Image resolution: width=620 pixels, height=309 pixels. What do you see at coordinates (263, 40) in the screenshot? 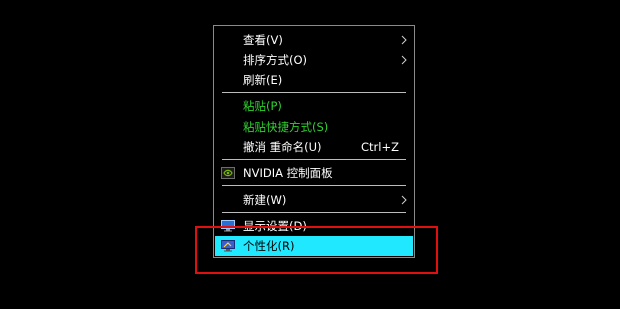
I see `menu-item-view-label: 查看(V)` at bounding box center [263, 40].